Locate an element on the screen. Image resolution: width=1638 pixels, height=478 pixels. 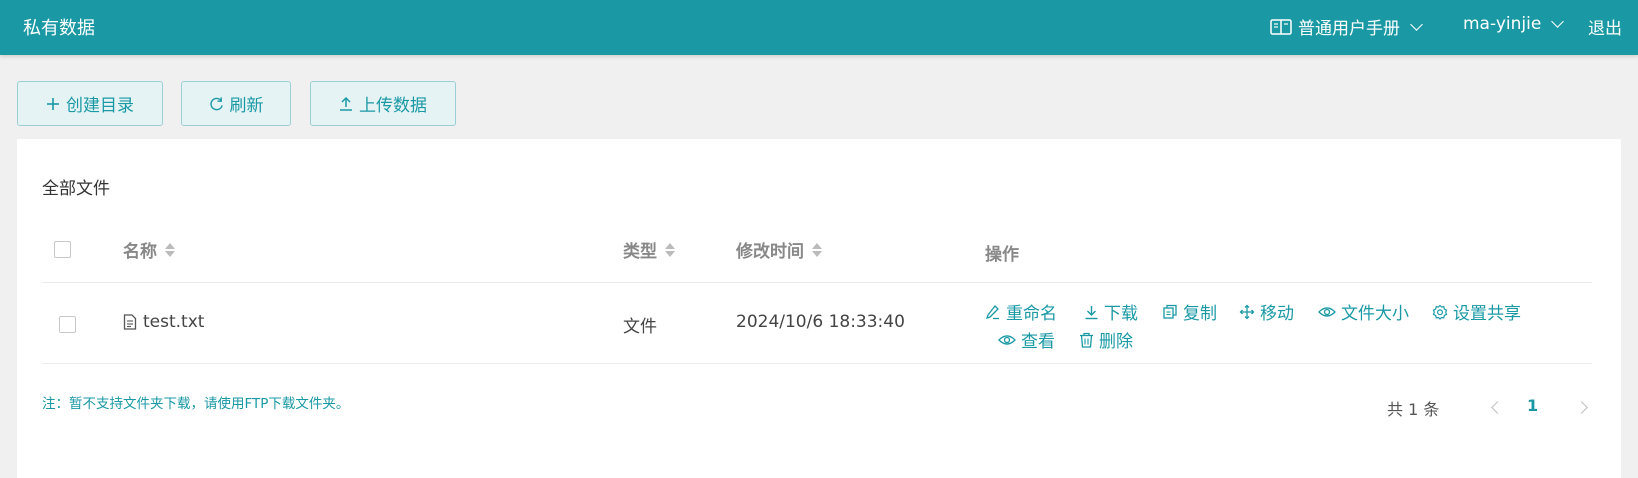
file-name-cell: test.txt is located at coordinates (163, 322).